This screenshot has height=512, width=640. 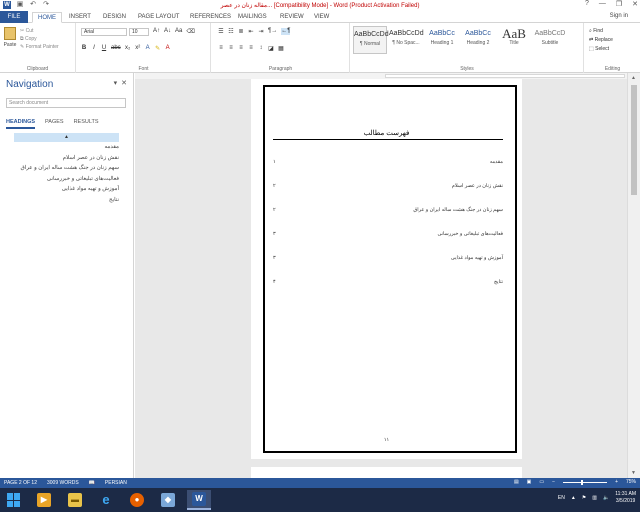 What do you see at coordinates (550, 40) in the screenshot?
I see `style-subtitle: AaBbCcD Subtitle` at bounding box center [550, 40].